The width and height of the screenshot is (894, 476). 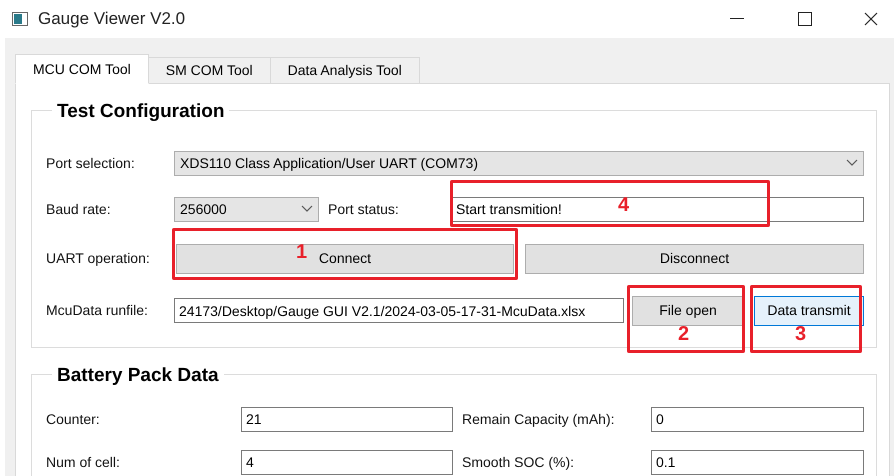 What do you see at coordinates (73, 419) in the screenshot?
I see `field-label: Counter:` at bounding box center [73, 419].